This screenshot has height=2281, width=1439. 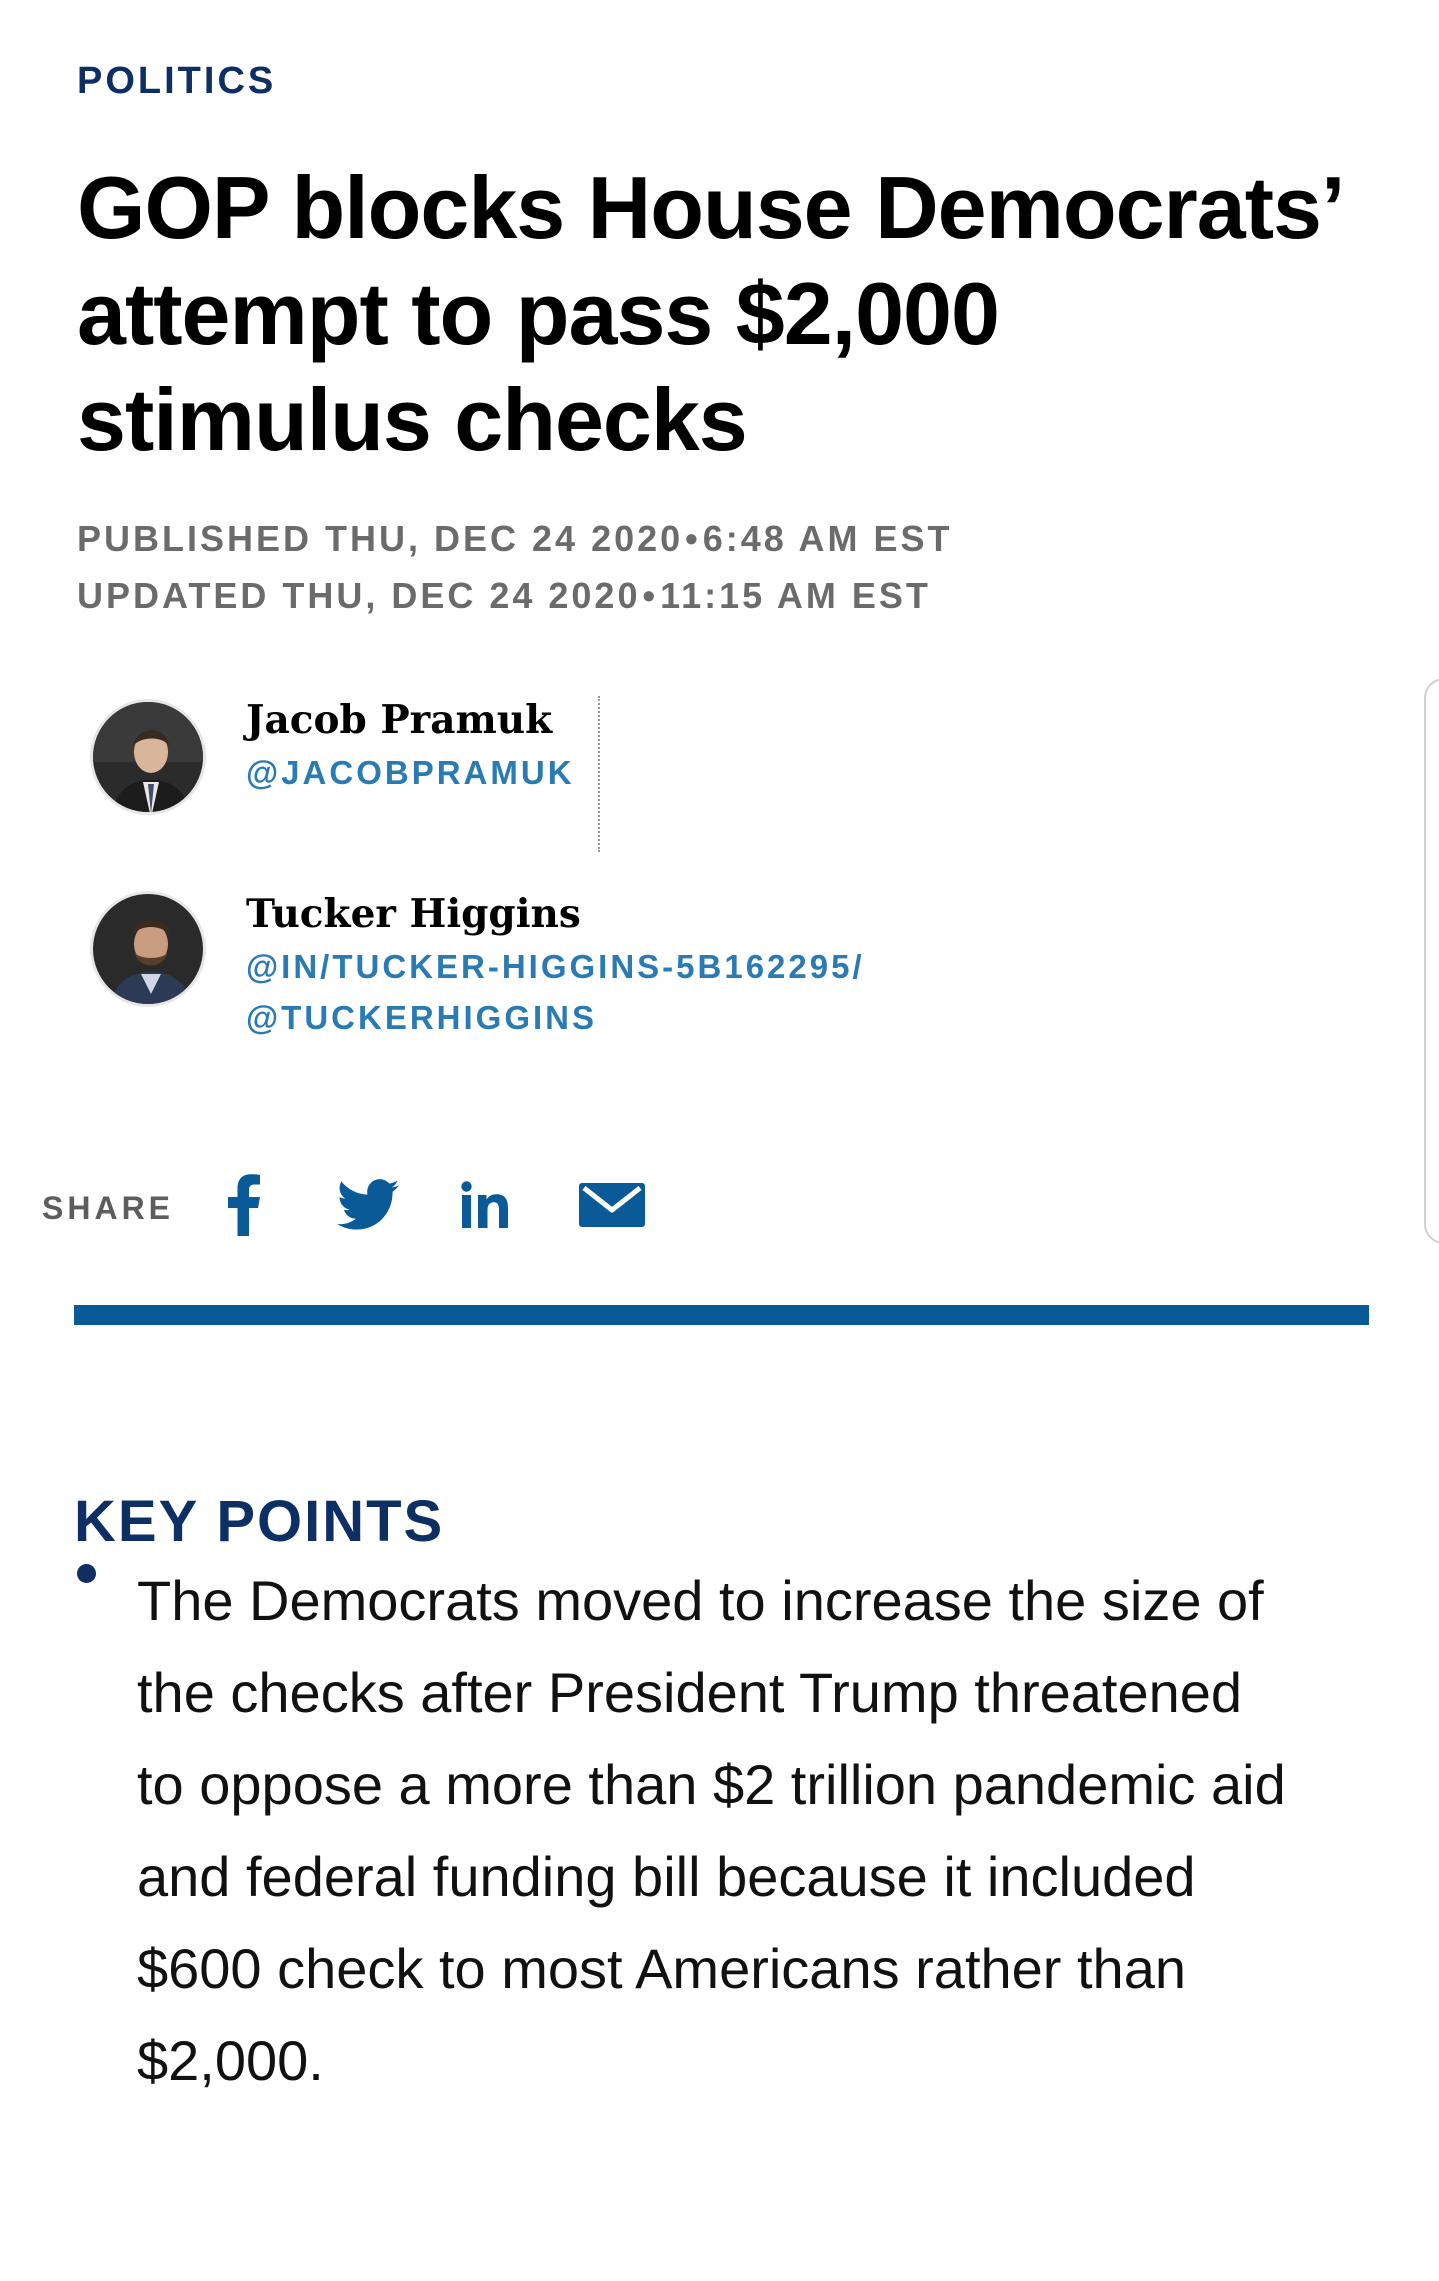 What do you see at coordinates (555, 967) in the screenshot?
I see `author-handle: @IN/TUCKER-HIGGINS-5B162295/` at bounding box center [555, 967].